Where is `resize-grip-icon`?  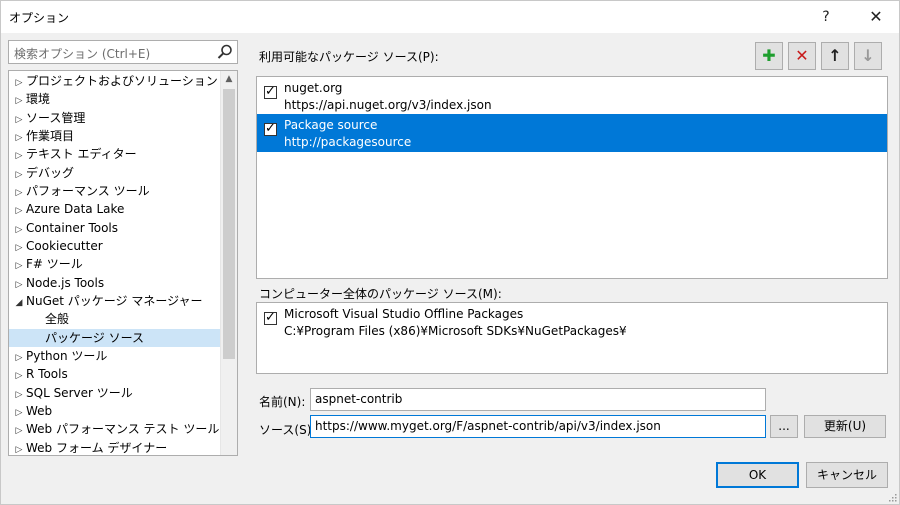 resize-grip-icon is located at coordinates (892, 497).